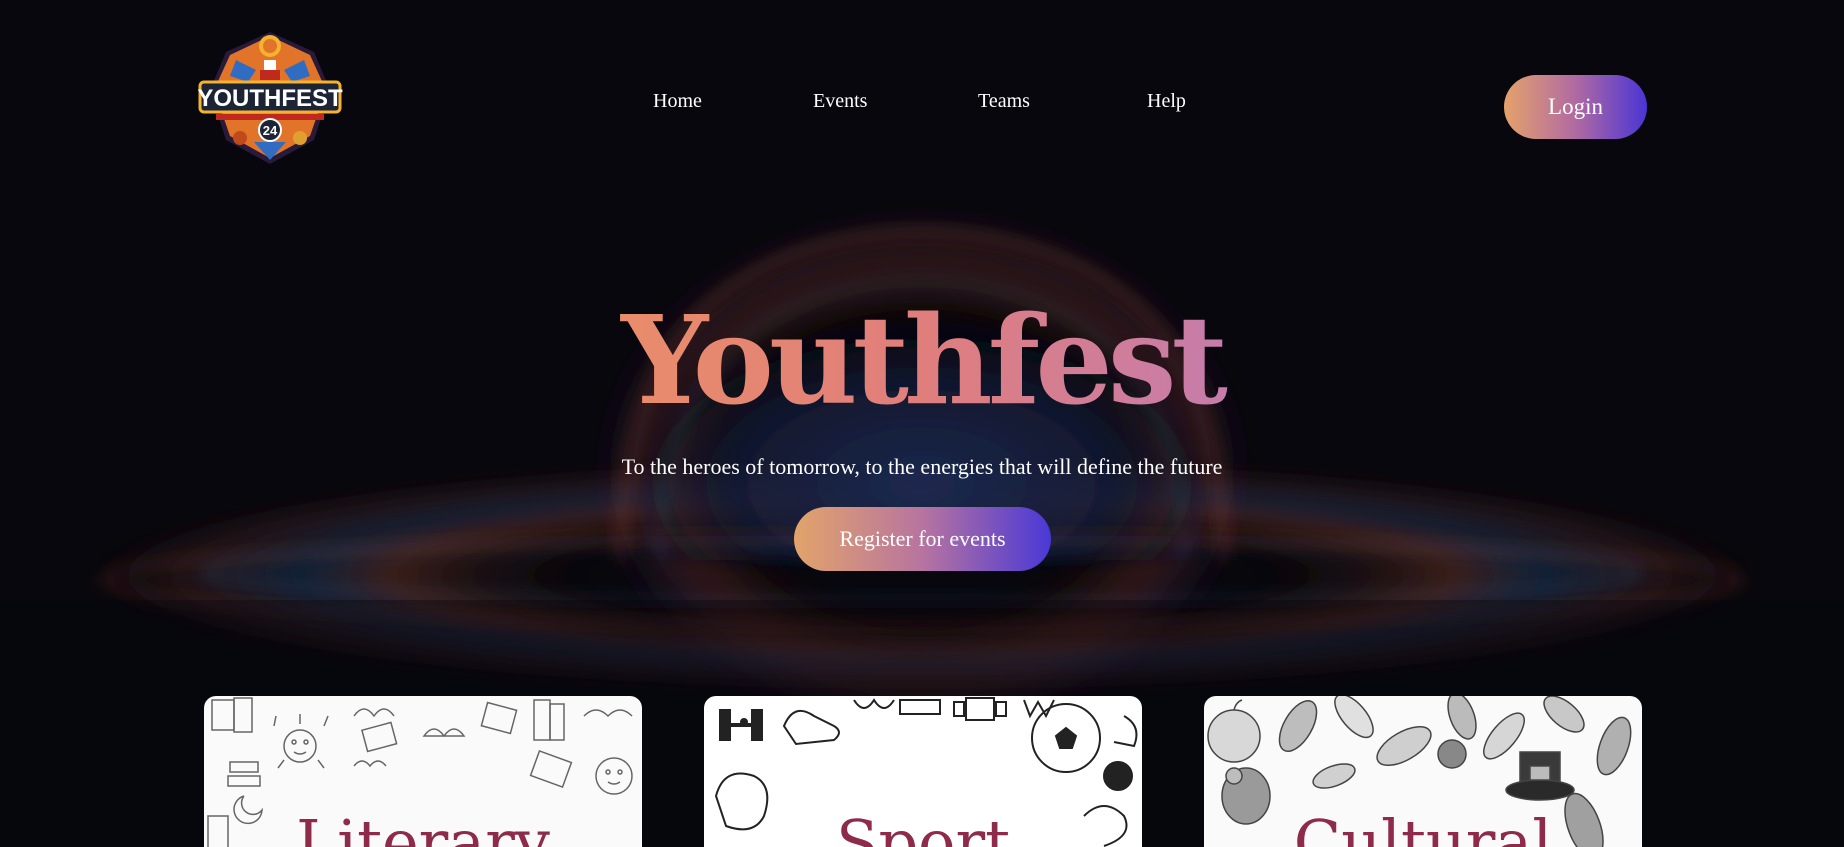 The width and height of the screenshot is (1844, 847). Describe the element at coordinates (923, 771) in the screenshot. I see `category-card-sport: Sport` at that location.